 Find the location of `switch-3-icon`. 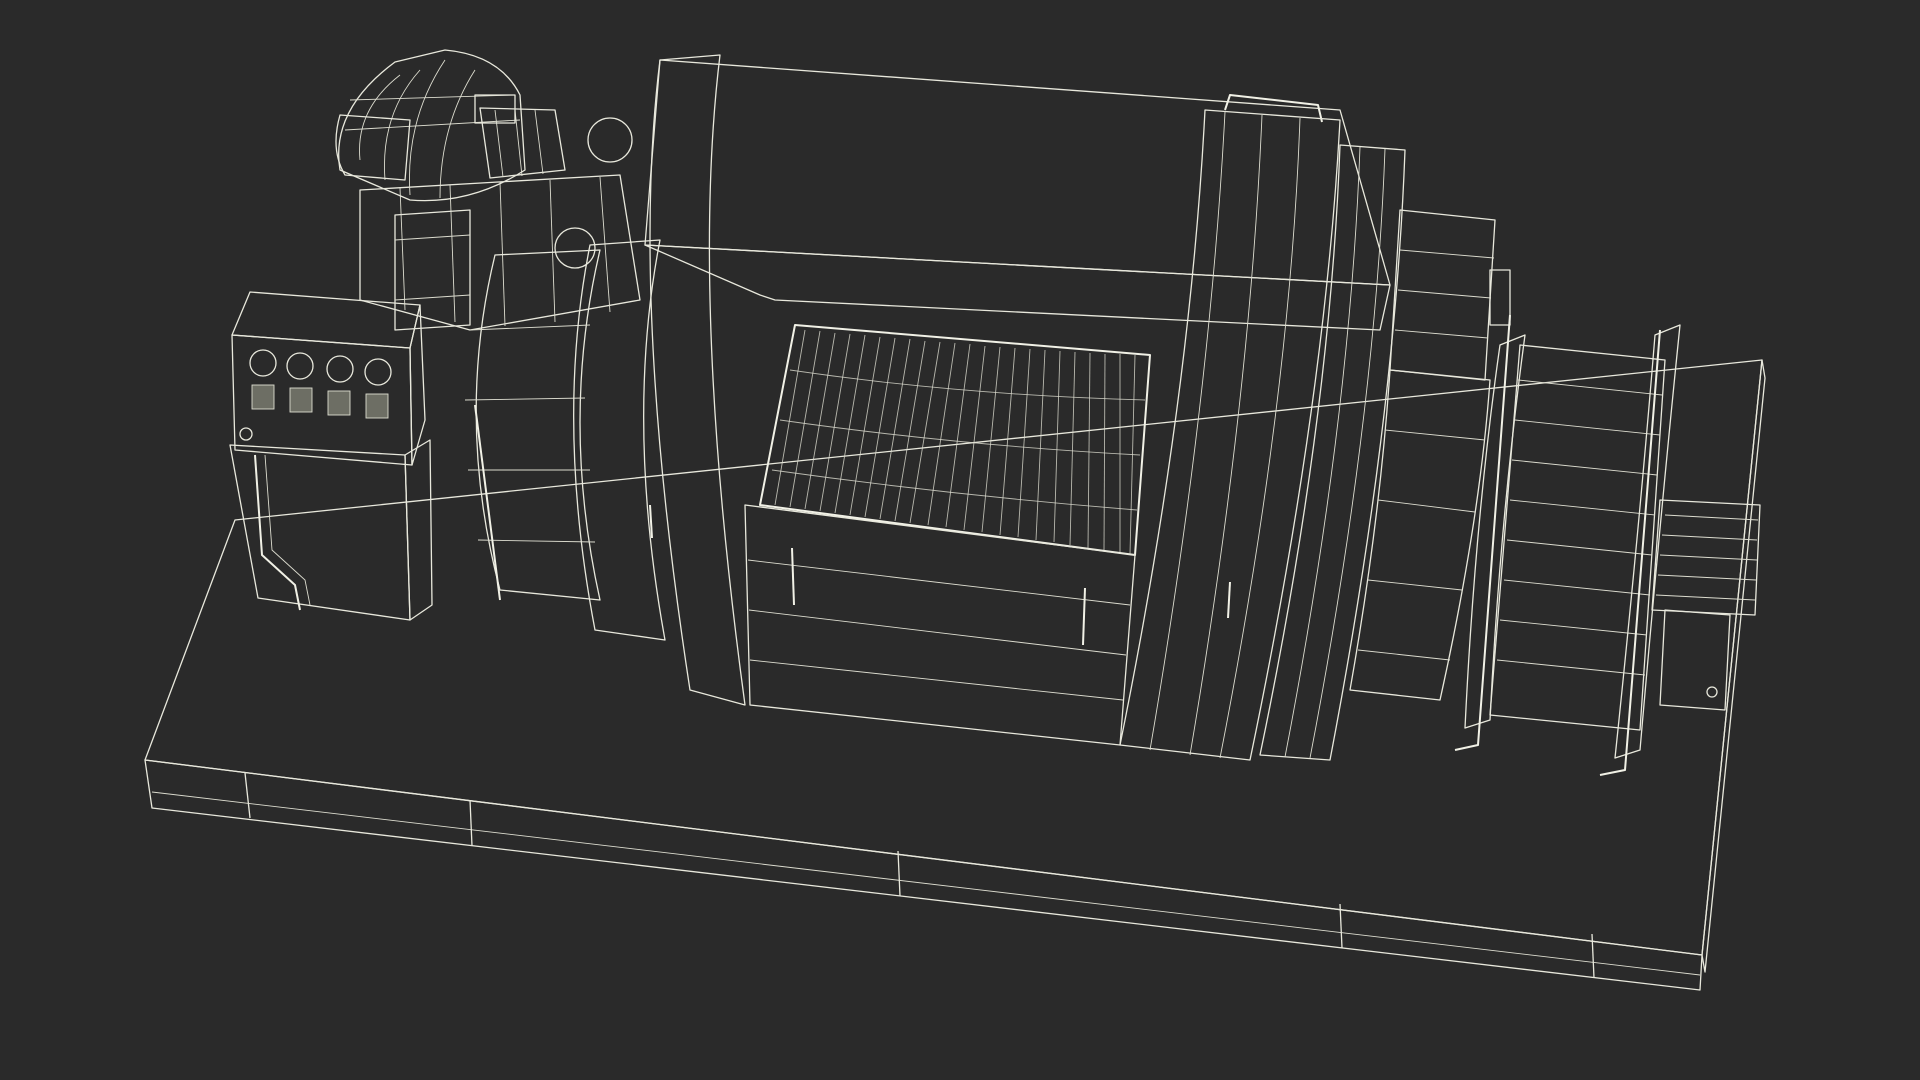

switch-3-icon is located at coordinates (339, 403).